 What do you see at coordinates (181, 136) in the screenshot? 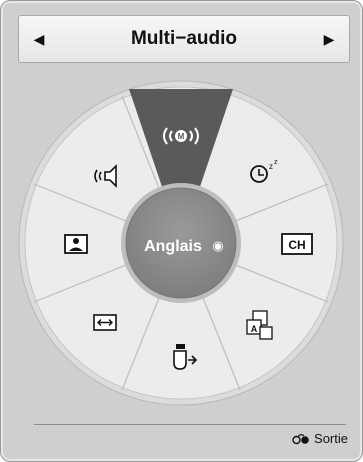
I see `svg-text: M` at bounding box center [181, 136].